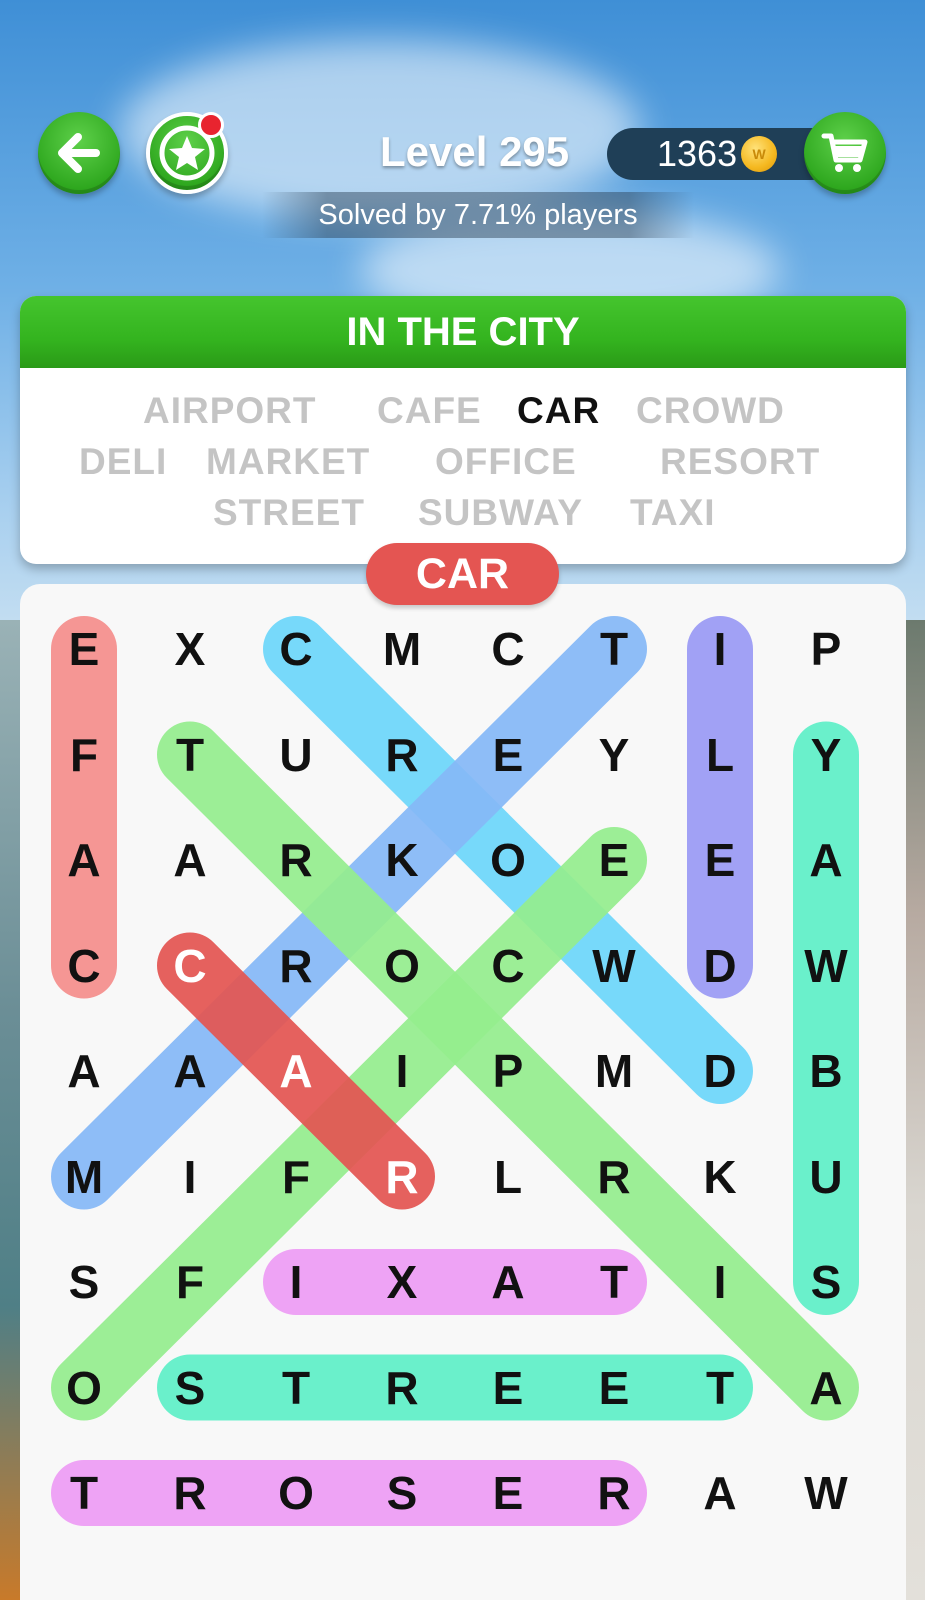  I want to click on solved-text: Solved by 7.71% players, so click(478, 214).